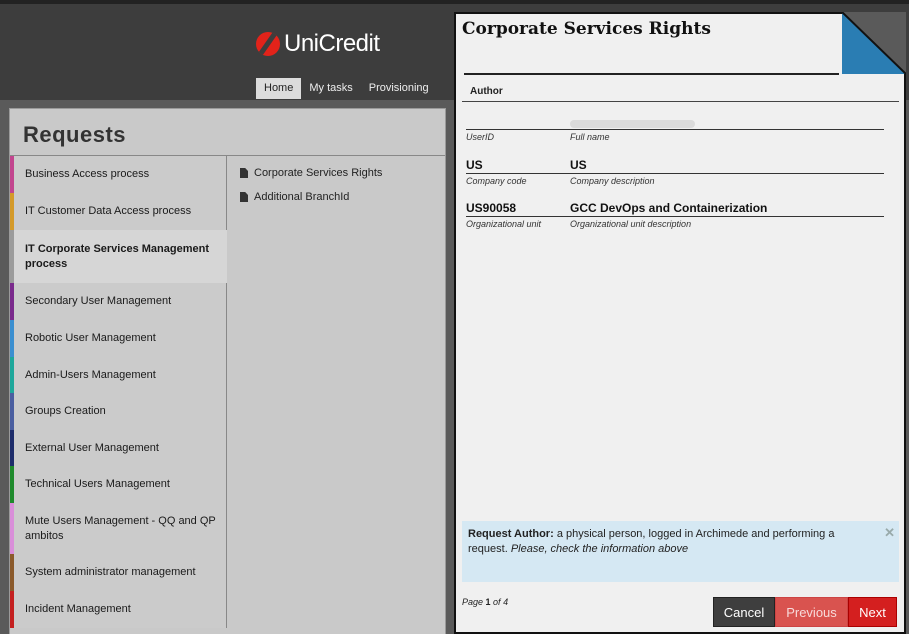  I want to click on process-item: System administrator management, so click(118, 572).